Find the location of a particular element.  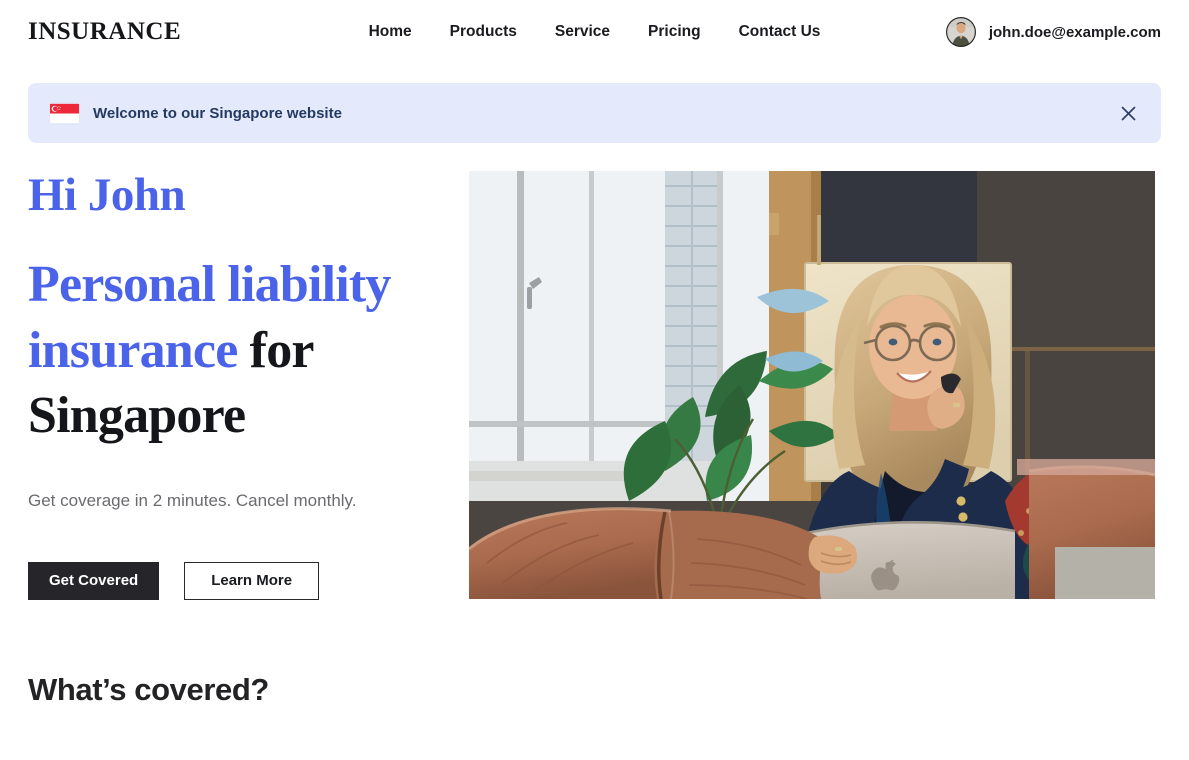

hero-cta-row: Get Covered Learn More is located at coordinates (243, 580).